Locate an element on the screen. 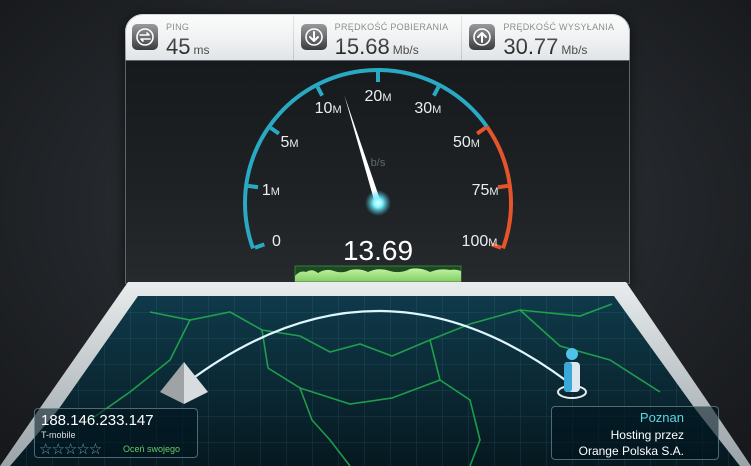 The width and height of the screenshot is (751, 466). client-isp: T-mobile is located at coordinates (58, 435).